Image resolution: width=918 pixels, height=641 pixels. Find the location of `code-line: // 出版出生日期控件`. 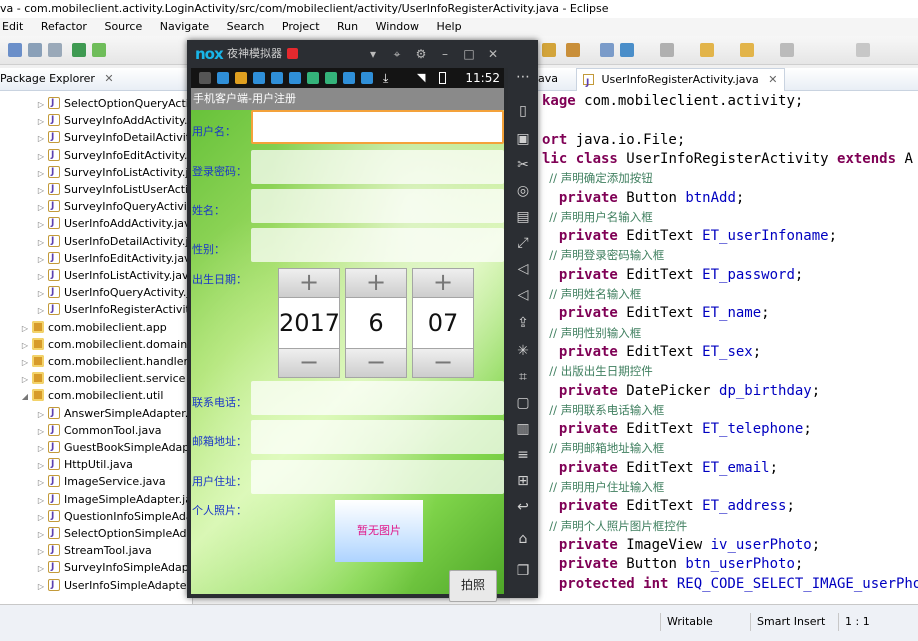

code-line: // 出版出生日期控件 is located at coordinates (597, 371).